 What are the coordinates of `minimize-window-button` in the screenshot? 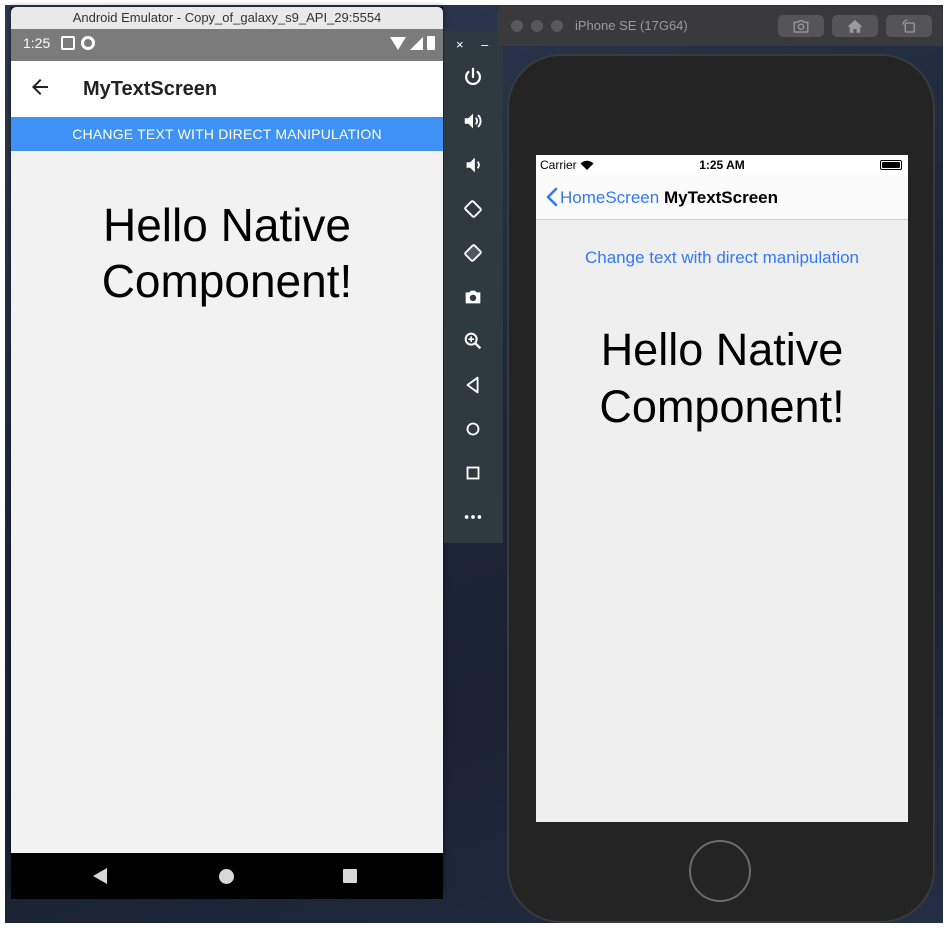 It's located at (537, 26).